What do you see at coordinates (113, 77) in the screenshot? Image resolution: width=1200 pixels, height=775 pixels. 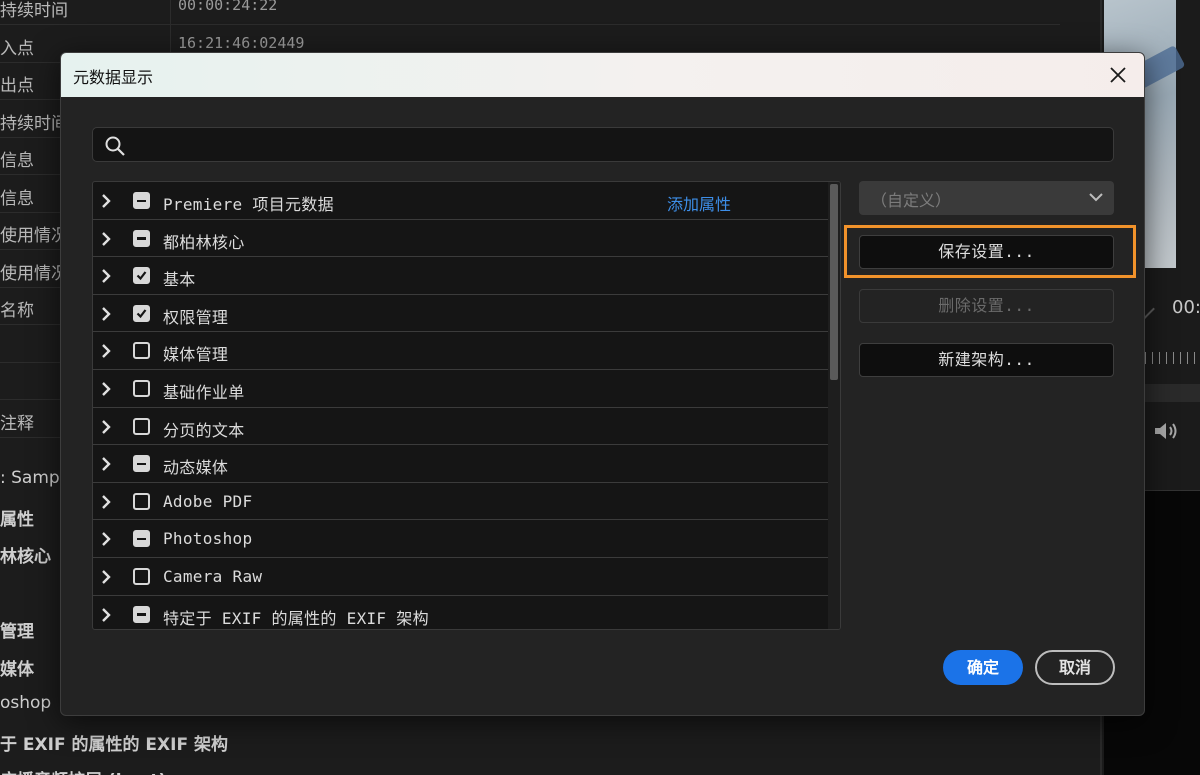 I see `dialog-title: 元数据显示` at bounding box center [113, 77].